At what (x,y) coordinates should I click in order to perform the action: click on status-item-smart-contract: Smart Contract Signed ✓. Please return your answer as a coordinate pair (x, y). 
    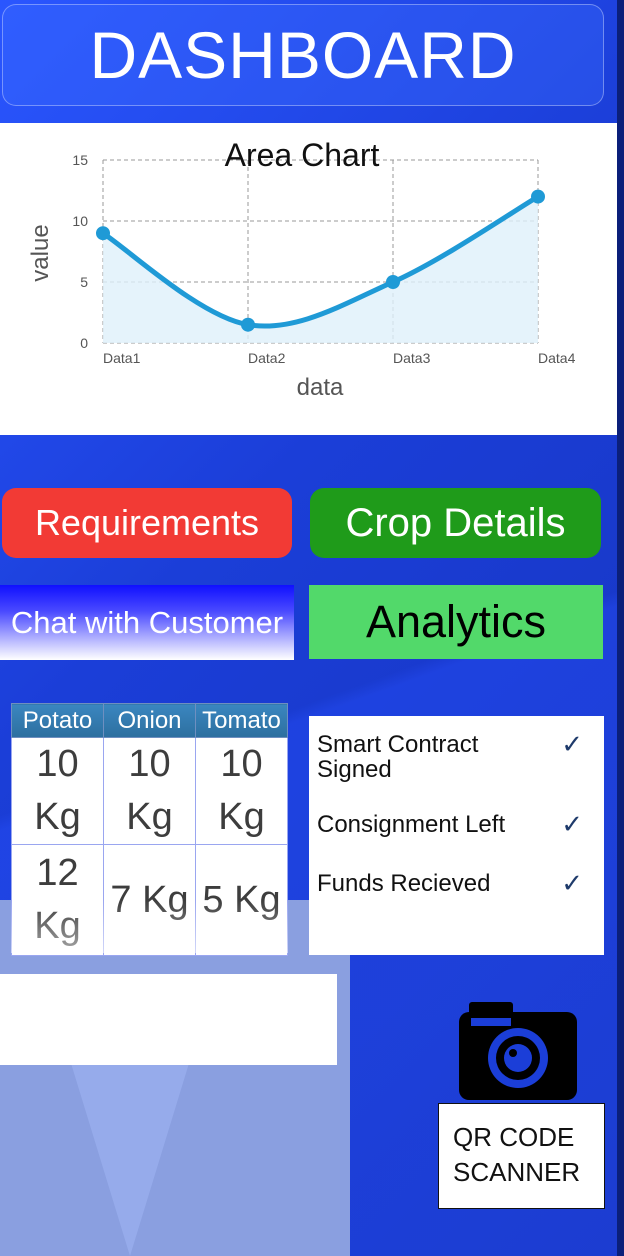
    Looking at the image, I should click on (457, 756).